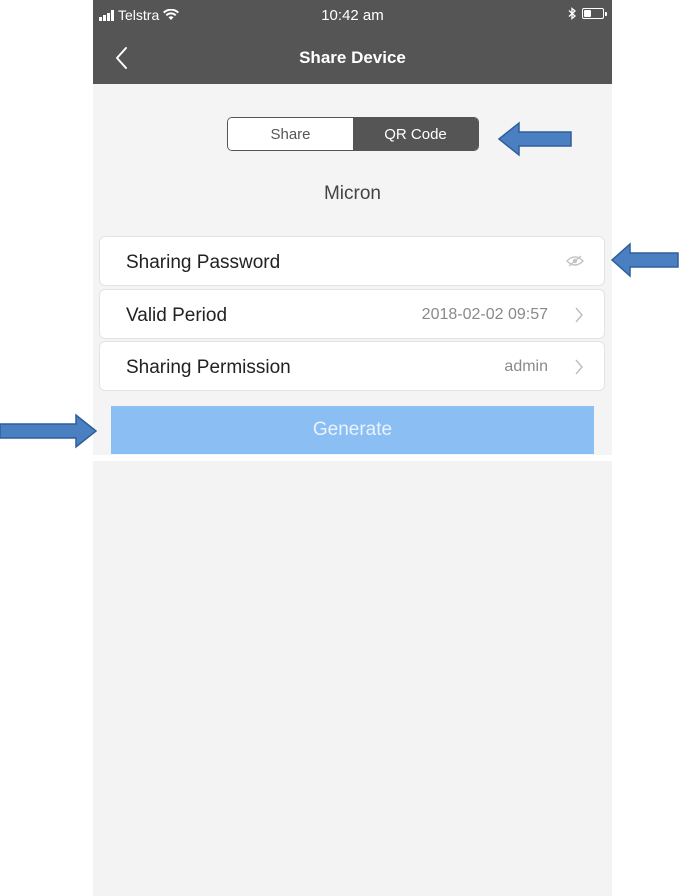 Image resolution: width=679 pixels, height=896 pixels. What do you see at coordinates (290, 134) in the screenshot?
I see `tab-share: Share` at bounding box center [290, 134].